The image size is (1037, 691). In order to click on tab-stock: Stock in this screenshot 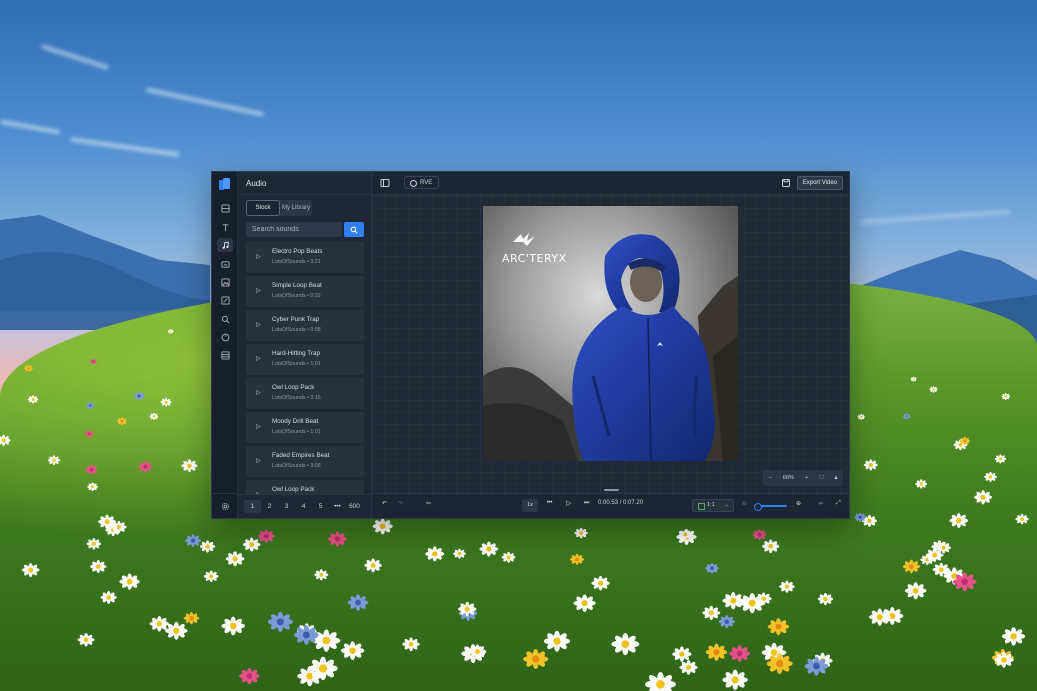, I will do `click(263, 208)`.